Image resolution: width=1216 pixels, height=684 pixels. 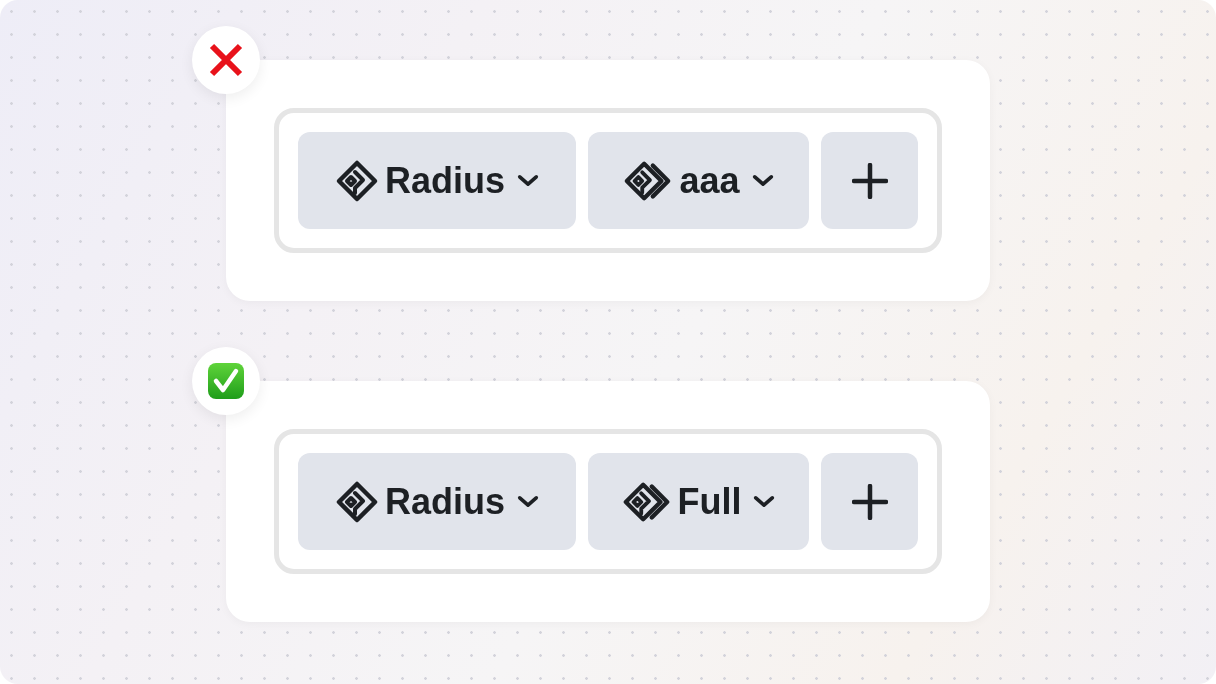 What do you see at coordinates (646, 501) in the screenshot?
I see `diamond-chevron-icon` at bounding box center [646, 501].